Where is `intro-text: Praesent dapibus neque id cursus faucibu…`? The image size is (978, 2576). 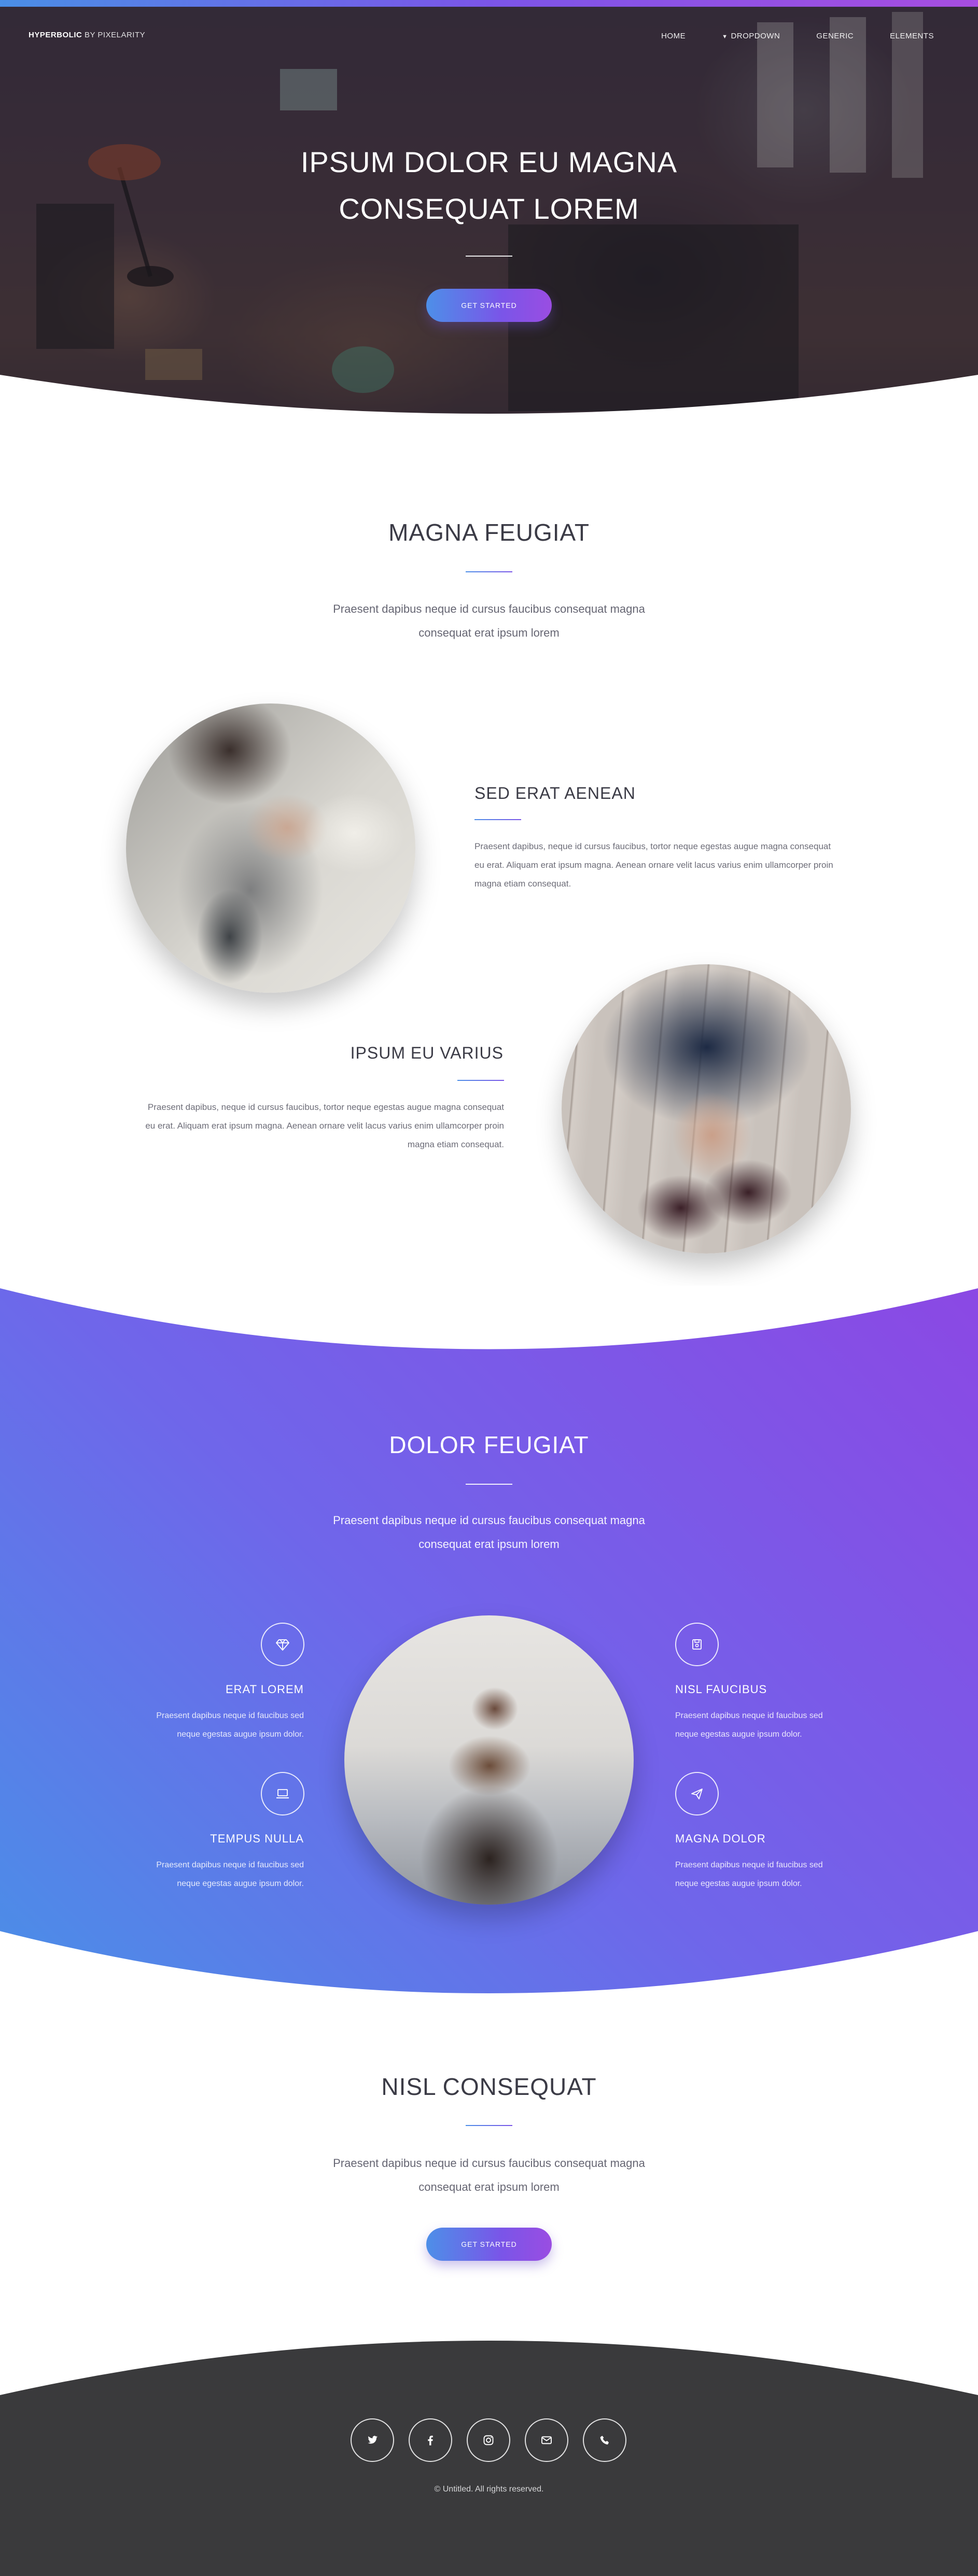 intro-text: Praesent dapibus neque id cursus faucibu… is located at coordinates (489, 620).